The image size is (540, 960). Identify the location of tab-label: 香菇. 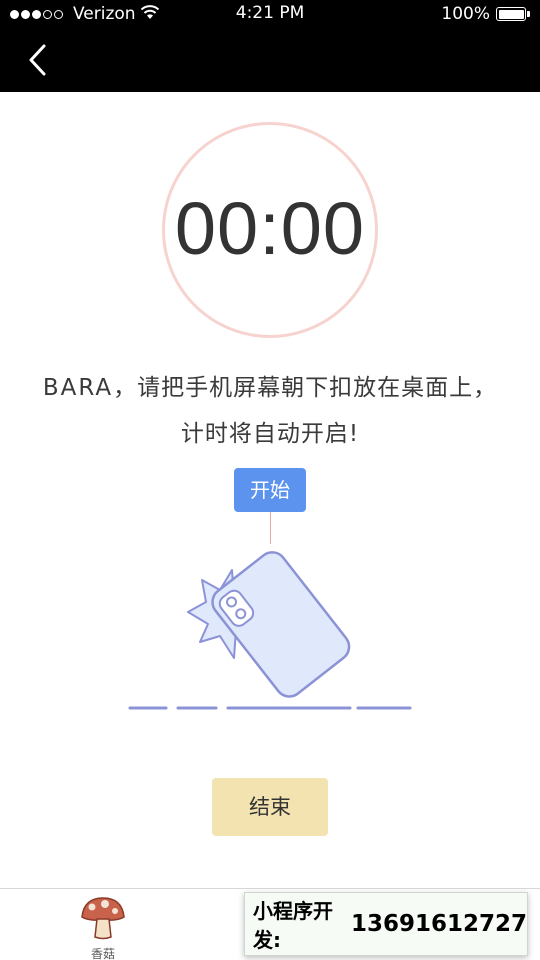
(102, 953).